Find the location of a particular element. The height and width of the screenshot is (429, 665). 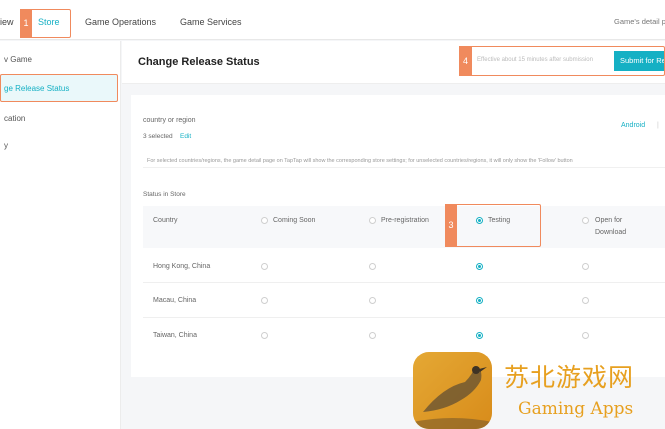

row-country: Hong Kong, China is located at coordinates (182, 266).